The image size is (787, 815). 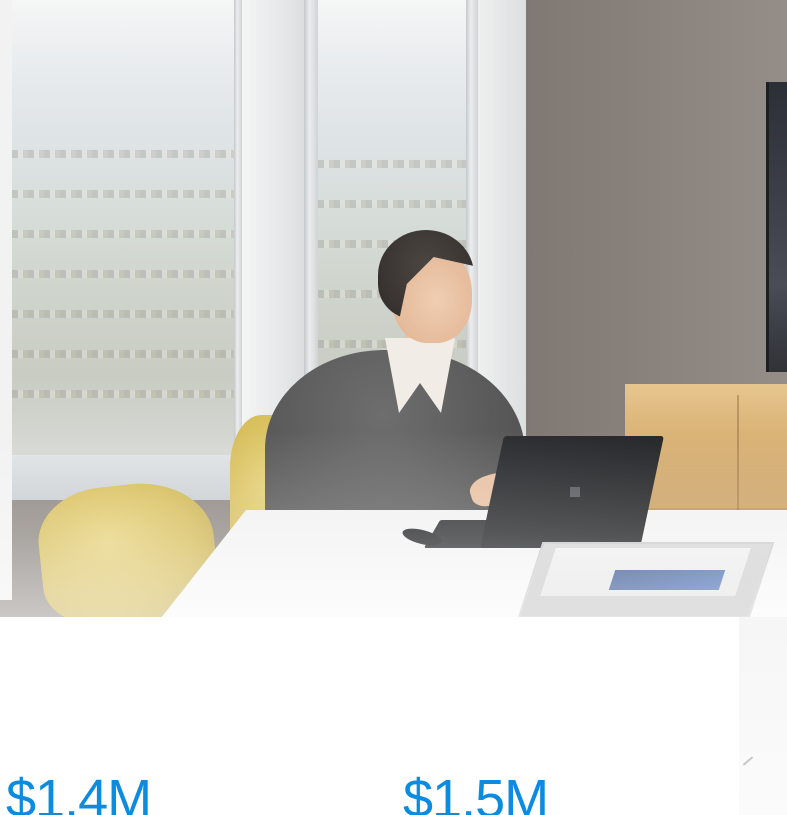 What do you see at coordinates (79, 792) in the screenshot?
I see `stat-value-first: $1.4M` at bounding box center [79, 792].